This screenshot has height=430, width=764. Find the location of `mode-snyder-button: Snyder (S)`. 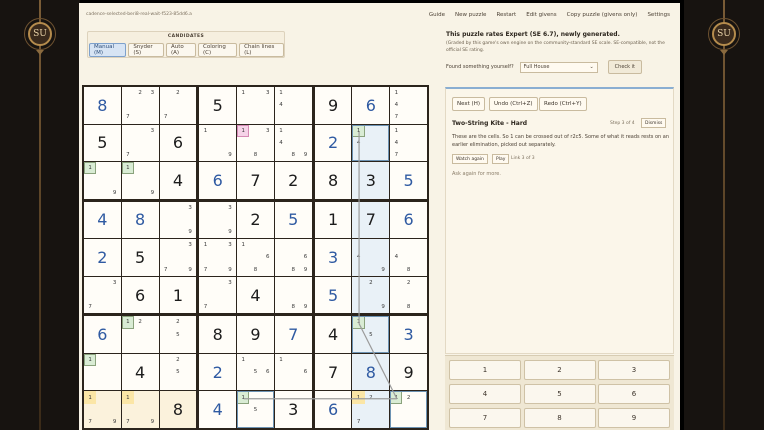

mode-snyder-button: Snyder (S) is located at coordinates (146, 50).